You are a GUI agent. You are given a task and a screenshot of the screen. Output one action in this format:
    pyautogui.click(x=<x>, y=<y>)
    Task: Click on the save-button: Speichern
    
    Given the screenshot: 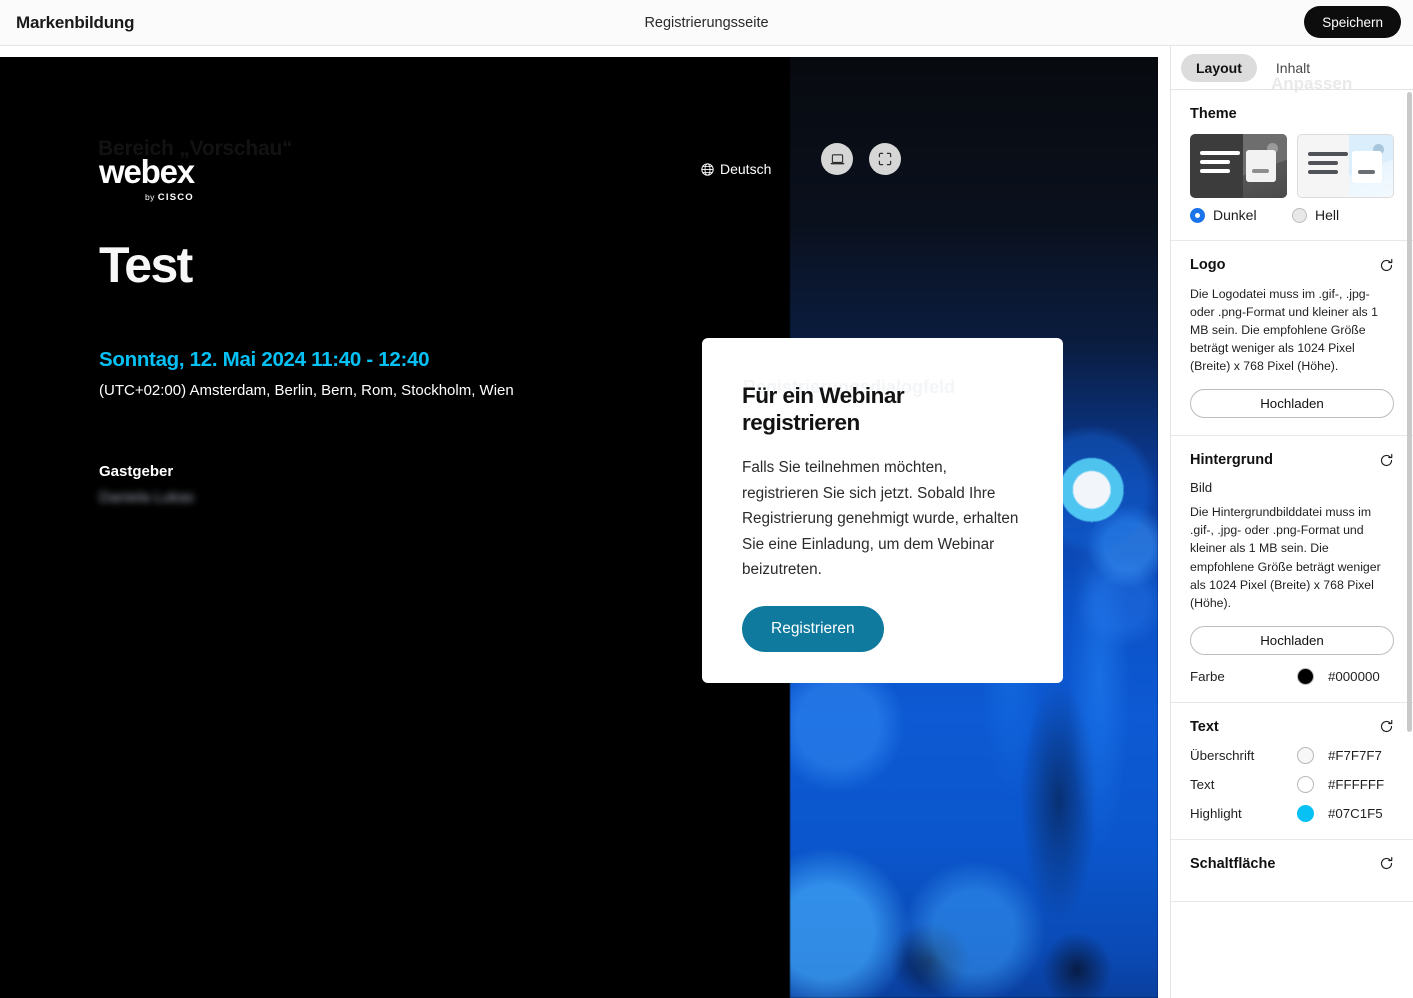 What is the action you would take?
    pyautogui.click(x=1352, y=22)
    